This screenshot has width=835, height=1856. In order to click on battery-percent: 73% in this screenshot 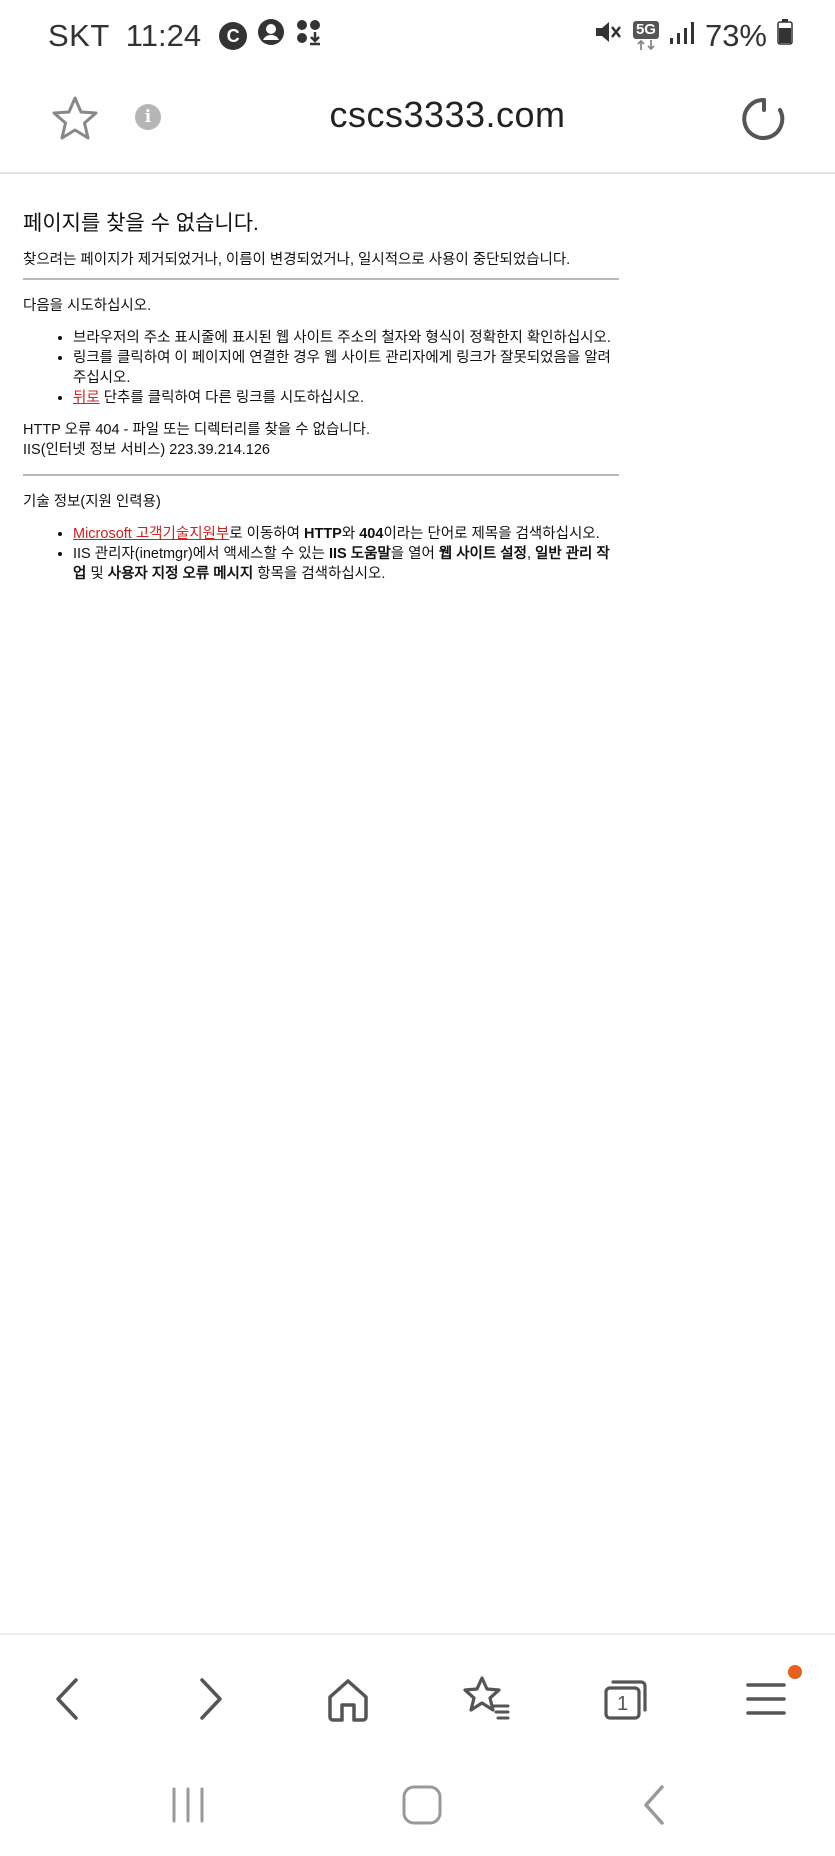, I will do `click(735, 35)`.